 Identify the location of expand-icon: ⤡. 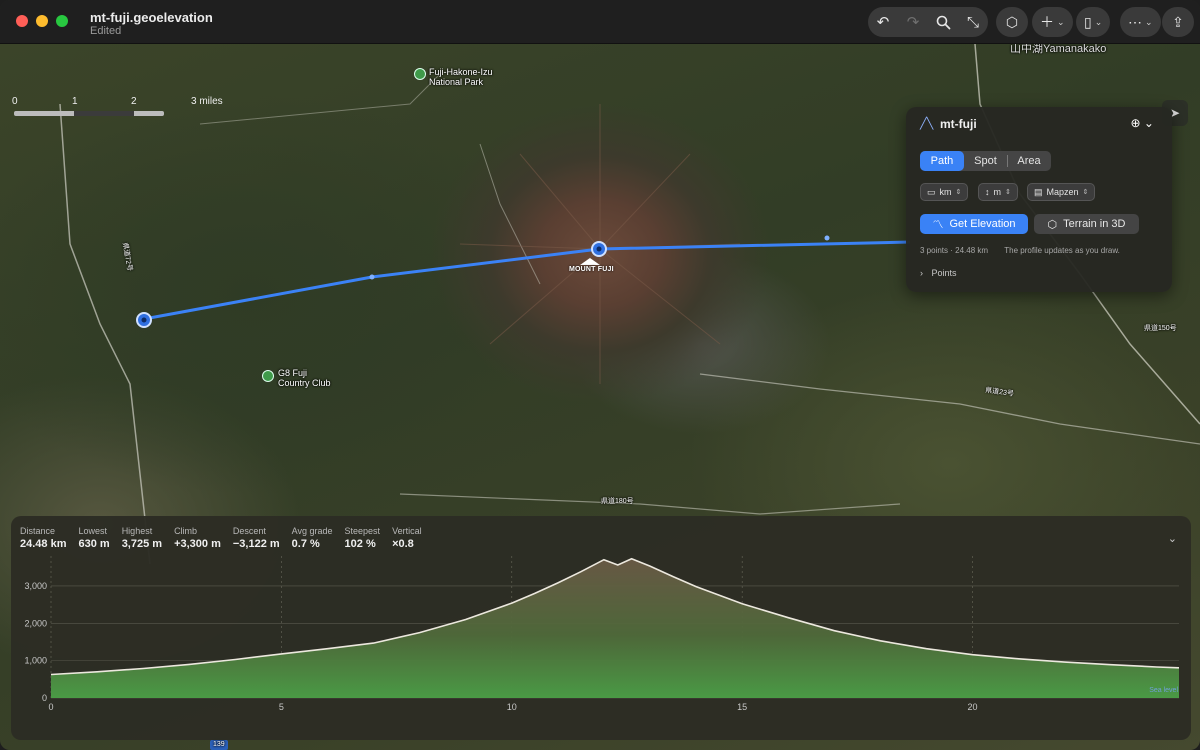
(972, 22).